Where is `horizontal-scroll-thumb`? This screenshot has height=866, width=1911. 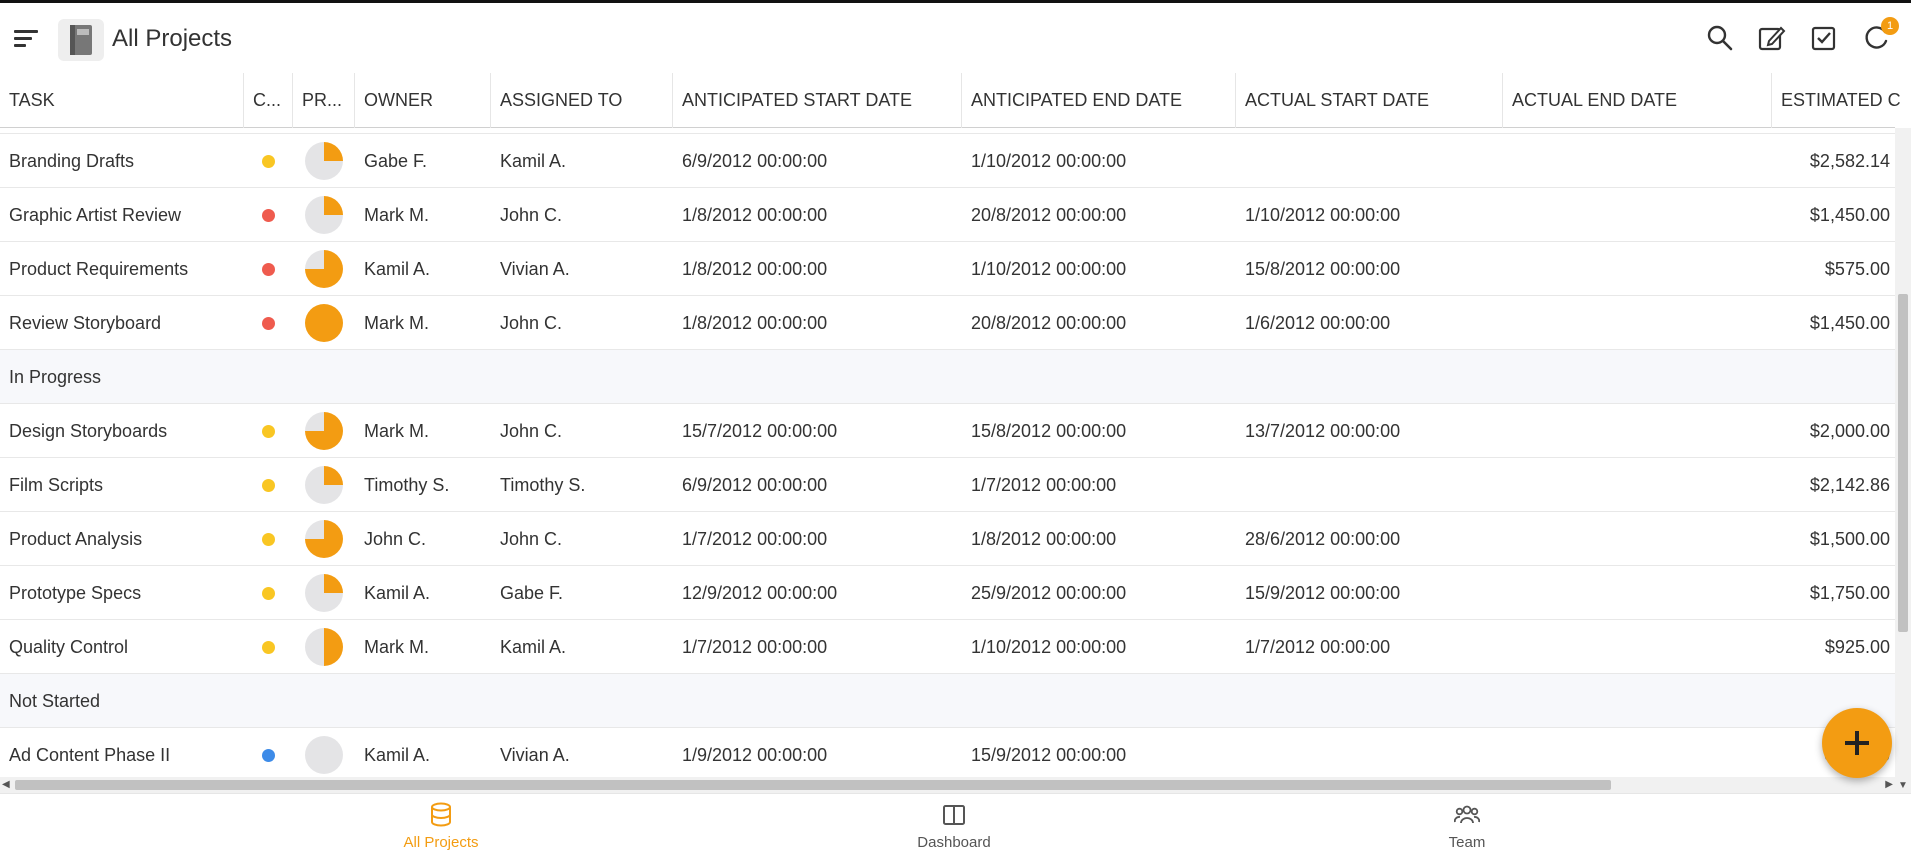 horizontal-scroll-thumb is located at coordinates (813, 785).